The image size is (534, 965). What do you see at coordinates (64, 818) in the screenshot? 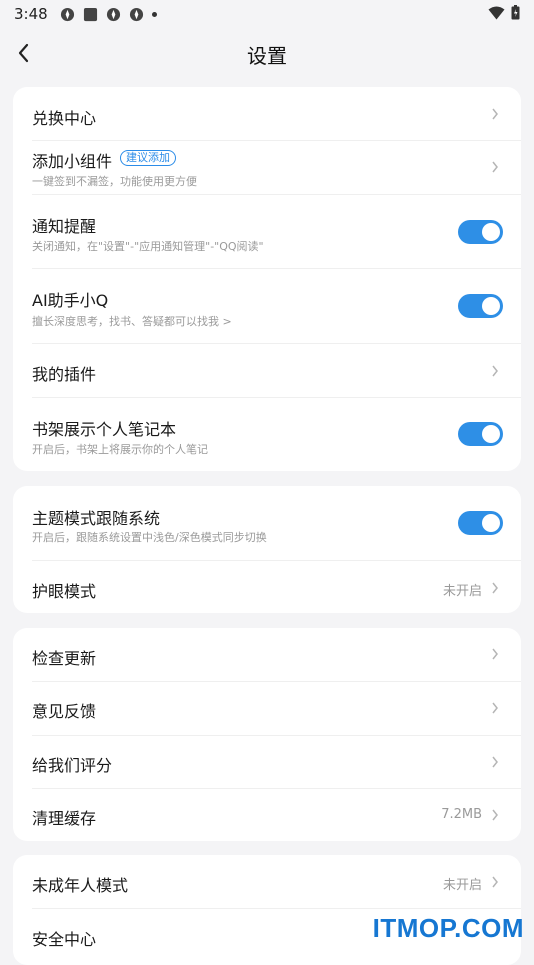
I see `clear-cache-label: 清理缓存` at bounding box center [64, 818].